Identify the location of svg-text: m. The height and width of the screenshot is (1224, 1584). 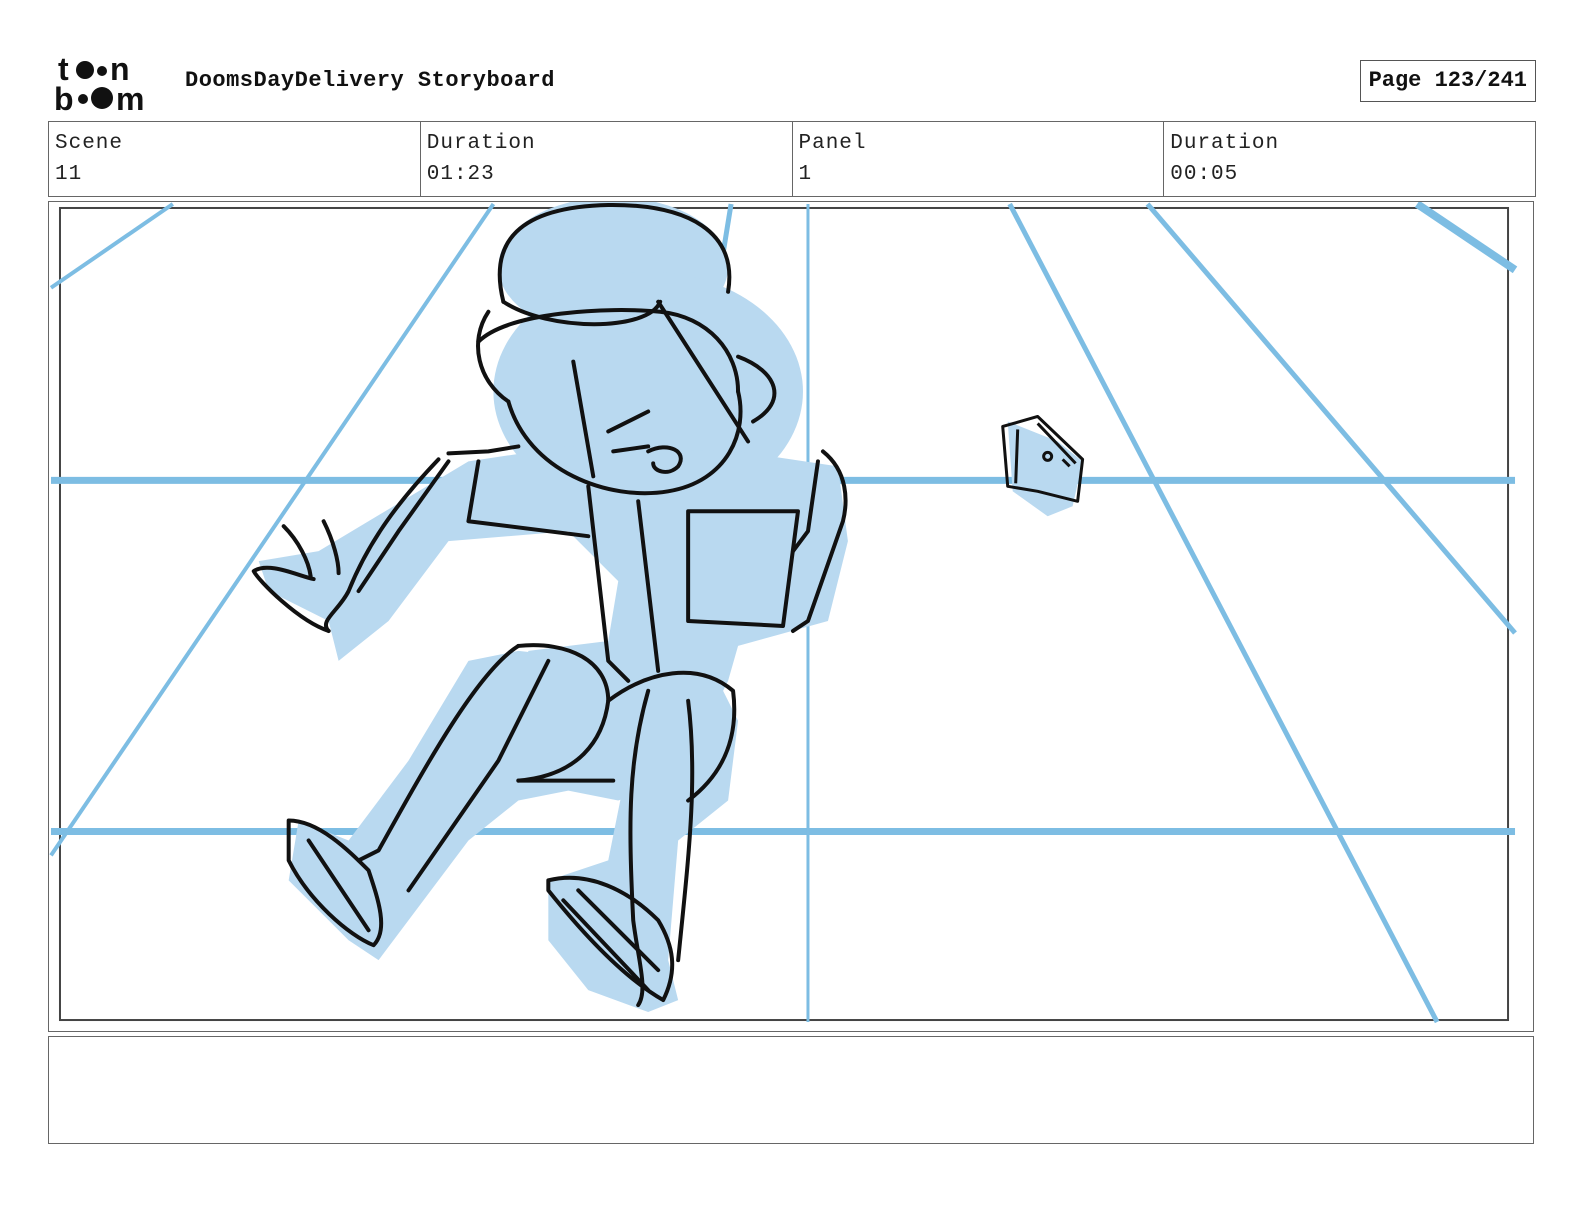
(130, 97).